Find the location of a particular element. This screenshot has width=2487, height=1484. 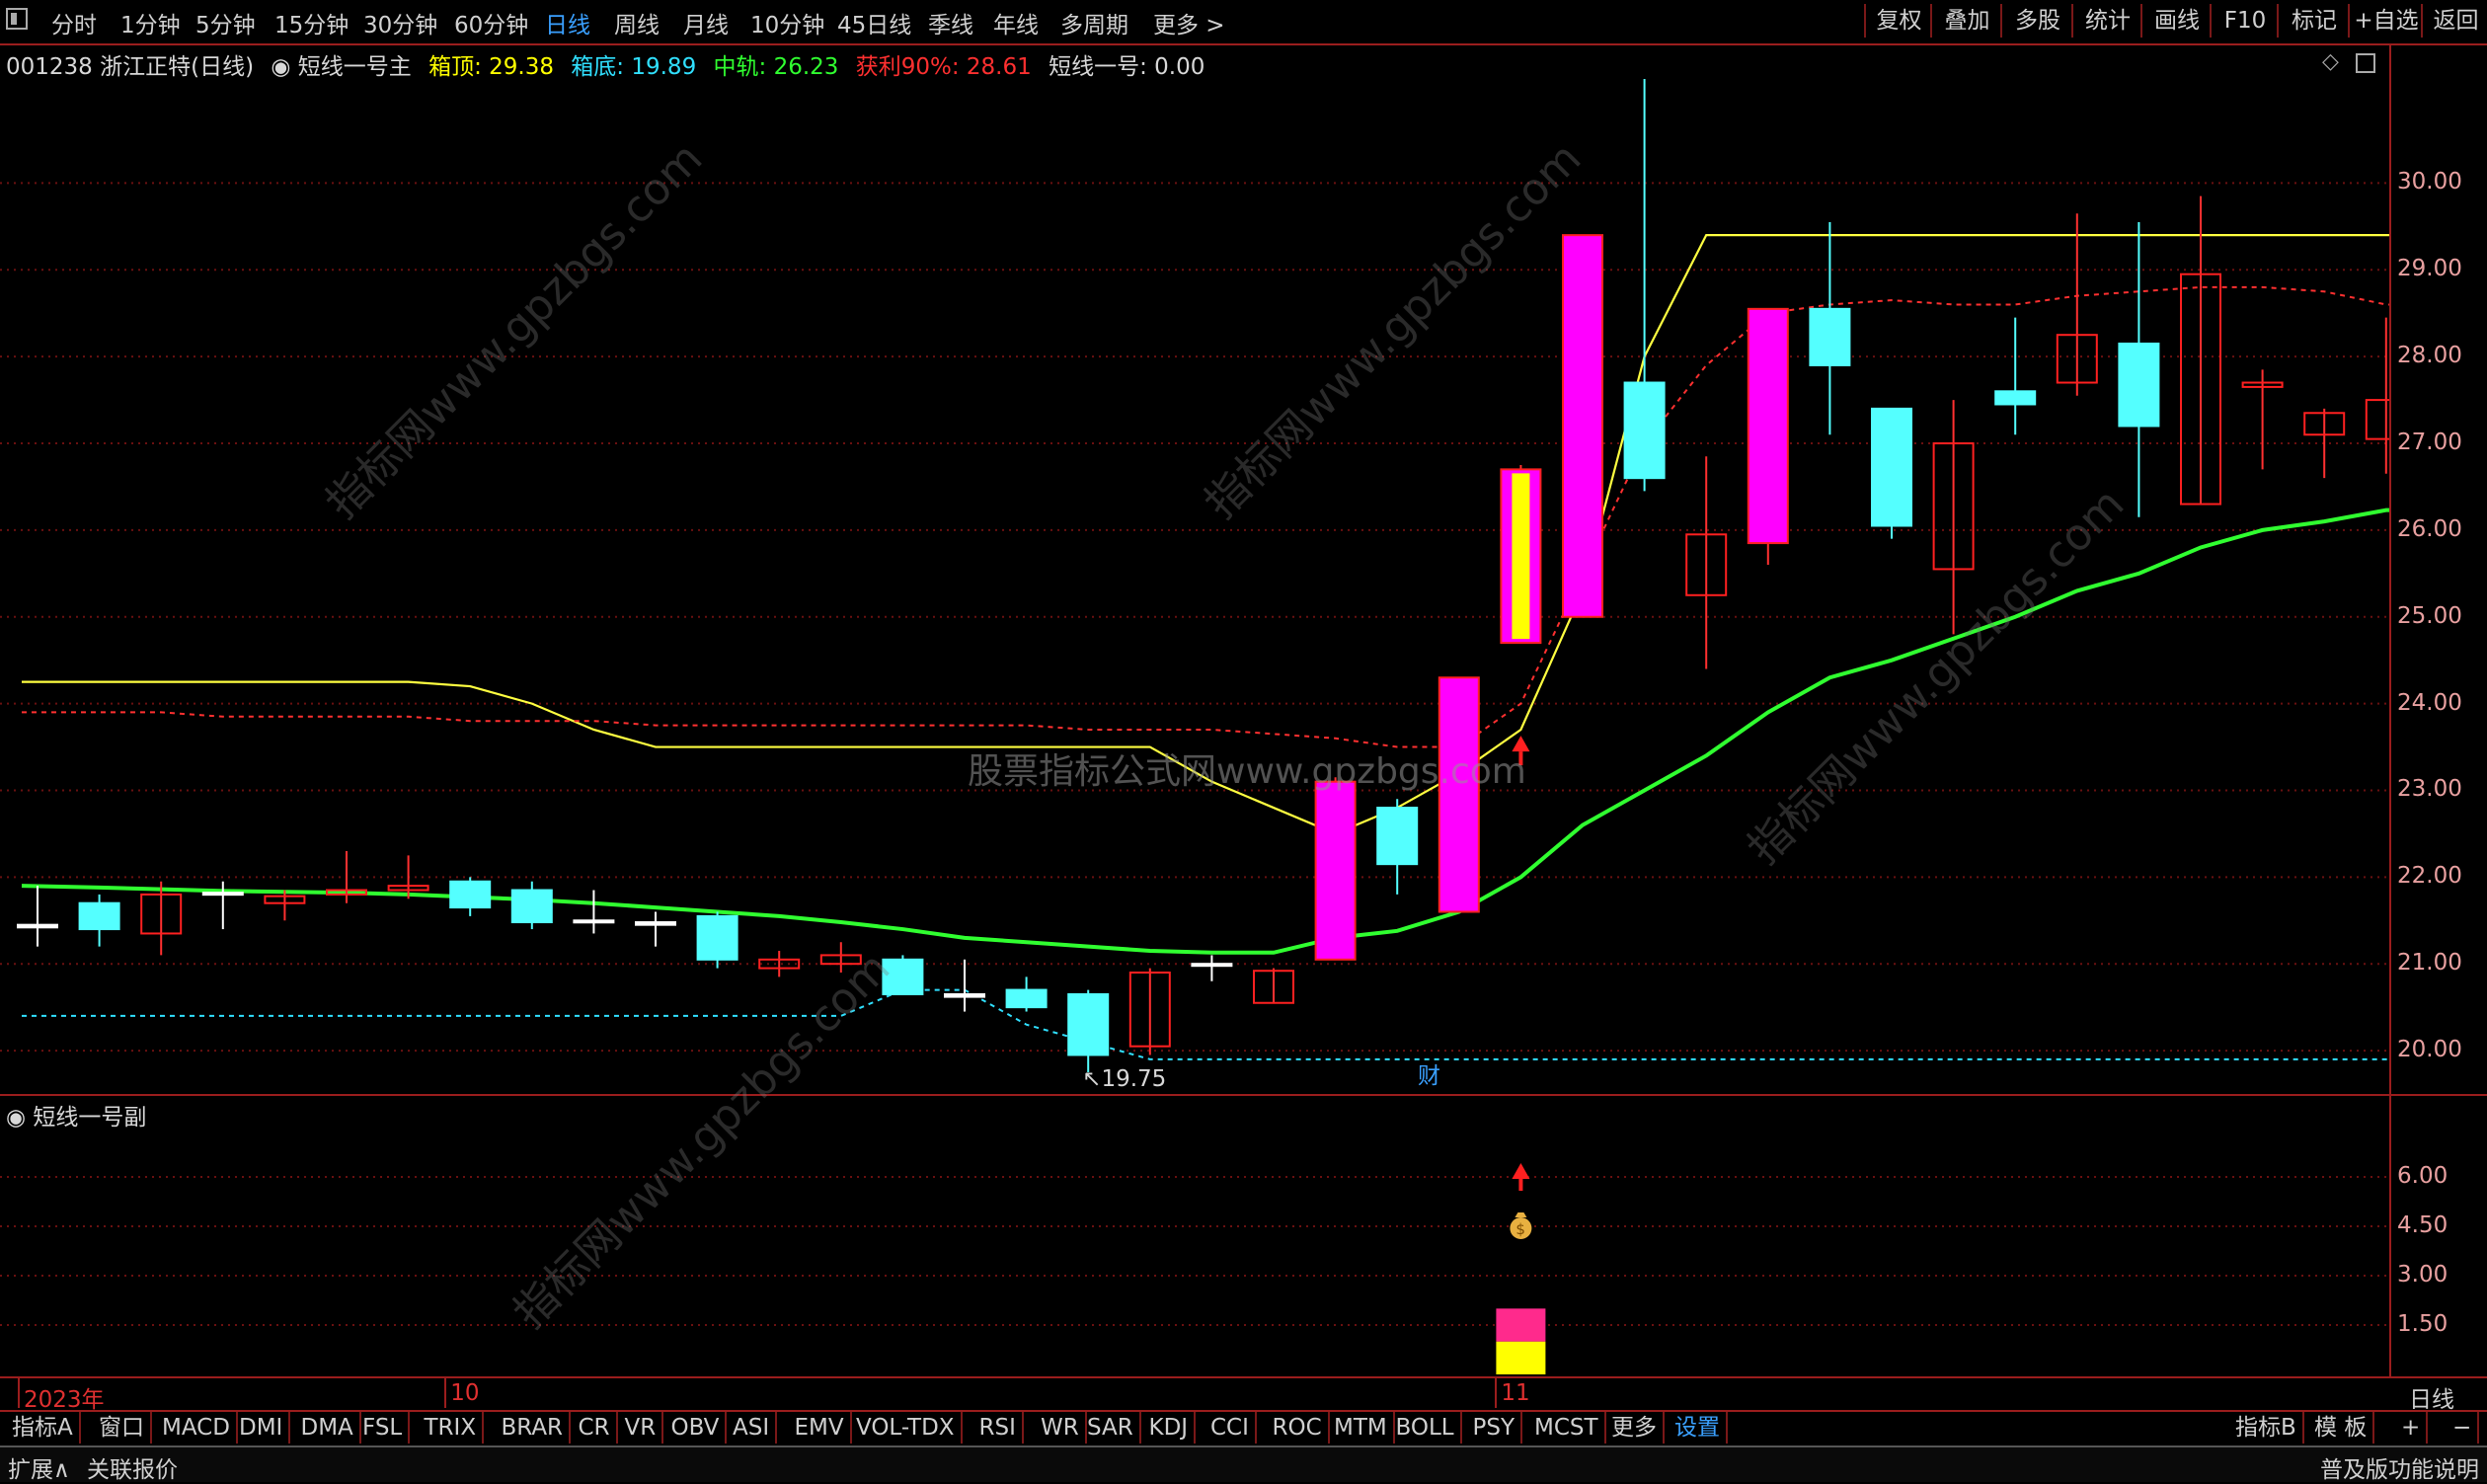

indicator-right-1: 模 板 is located at coordinates (2341, 1428).